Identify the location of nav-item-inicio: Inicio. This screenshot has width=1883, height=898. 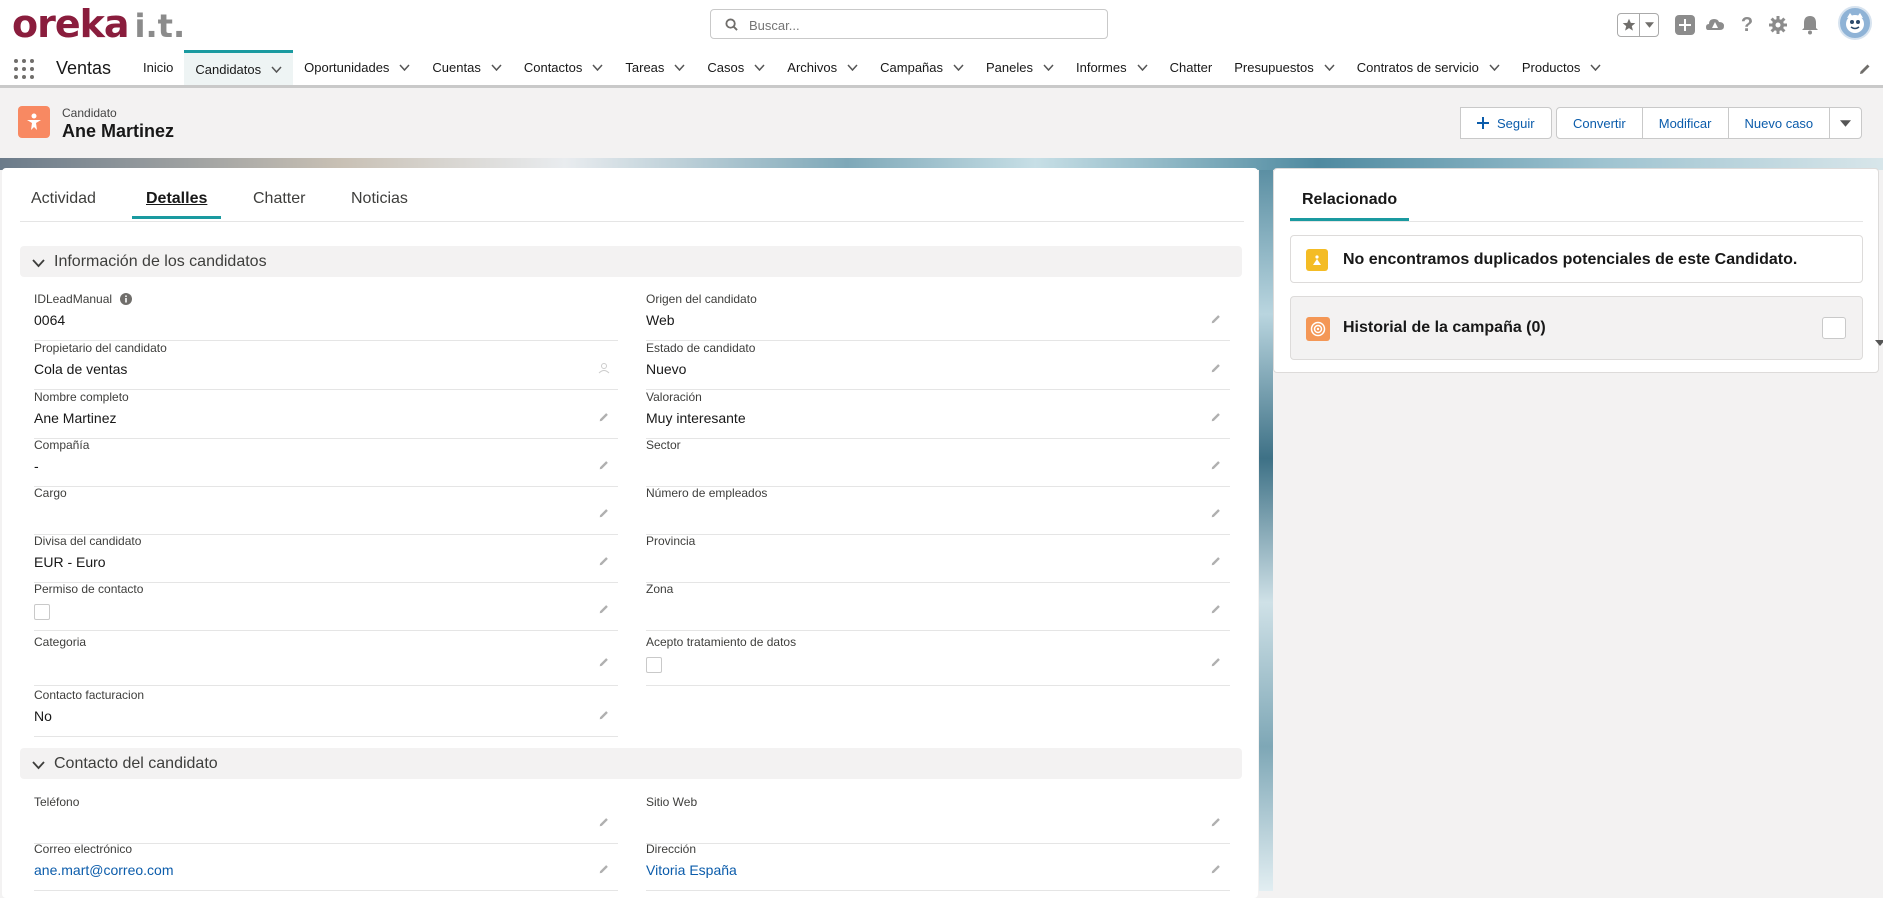
(158, 67).